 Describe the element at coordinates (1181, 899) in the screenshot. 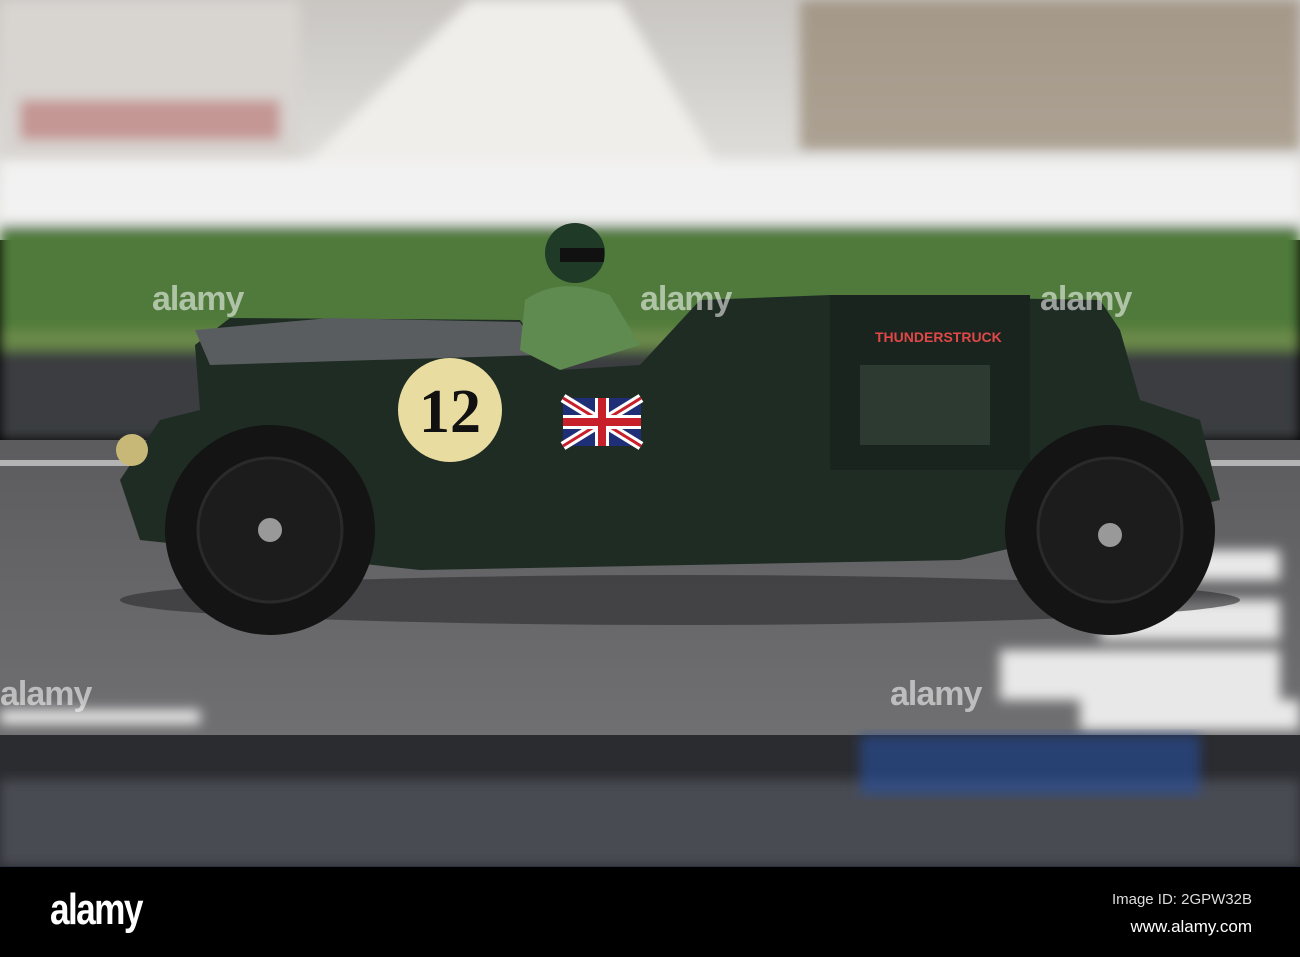

I see `image-id: Image ID: 2GPW32B` at that location.